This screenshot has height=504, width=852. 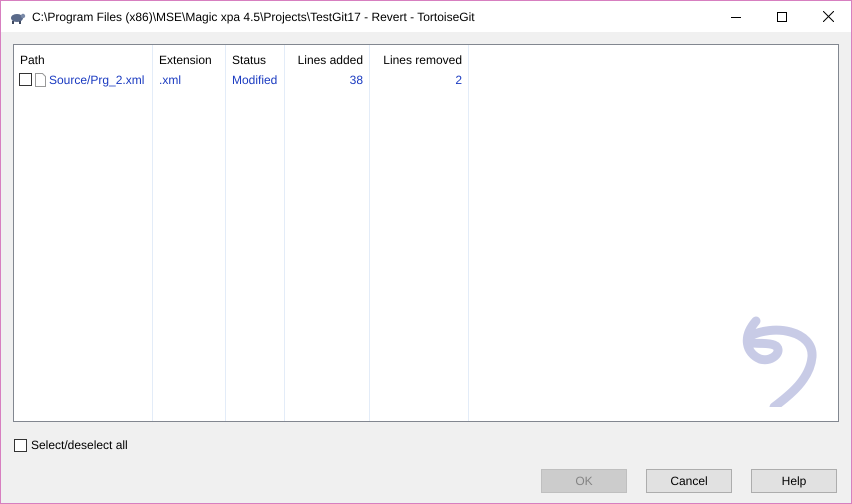 I want to click on column-header: Extension, so click(x=189, y=57).